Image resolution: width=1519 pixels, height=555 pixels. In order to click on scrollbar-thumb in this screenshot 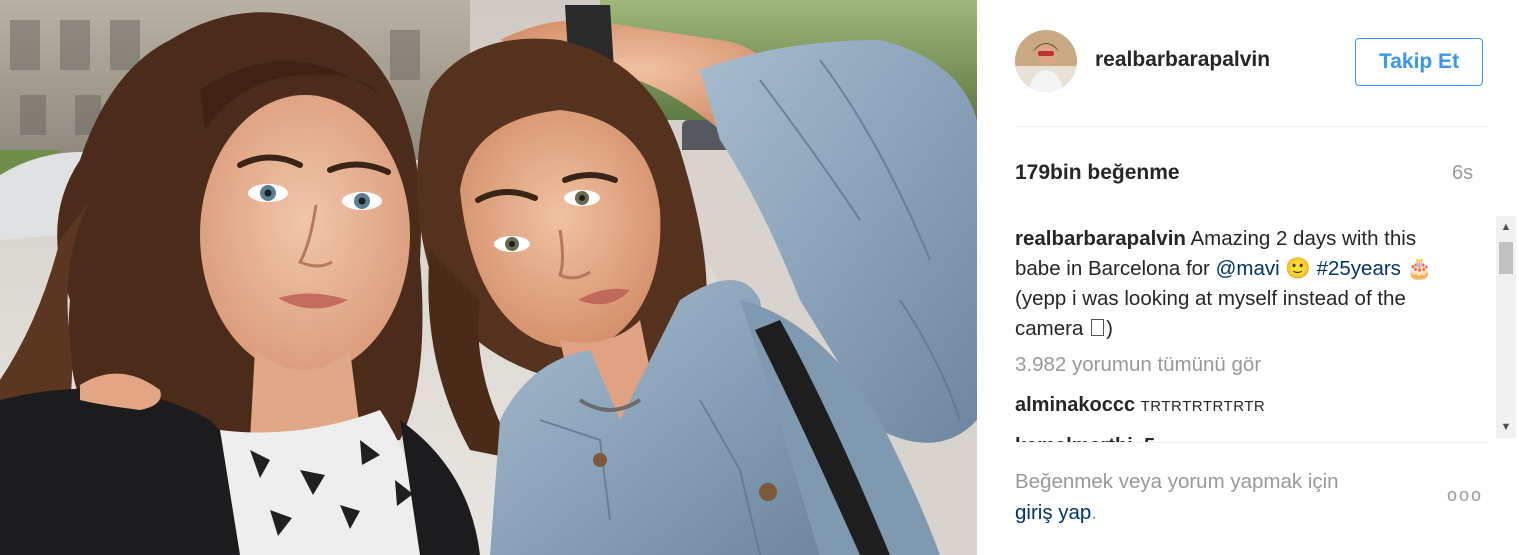, I will do `click(1506, 258)`.